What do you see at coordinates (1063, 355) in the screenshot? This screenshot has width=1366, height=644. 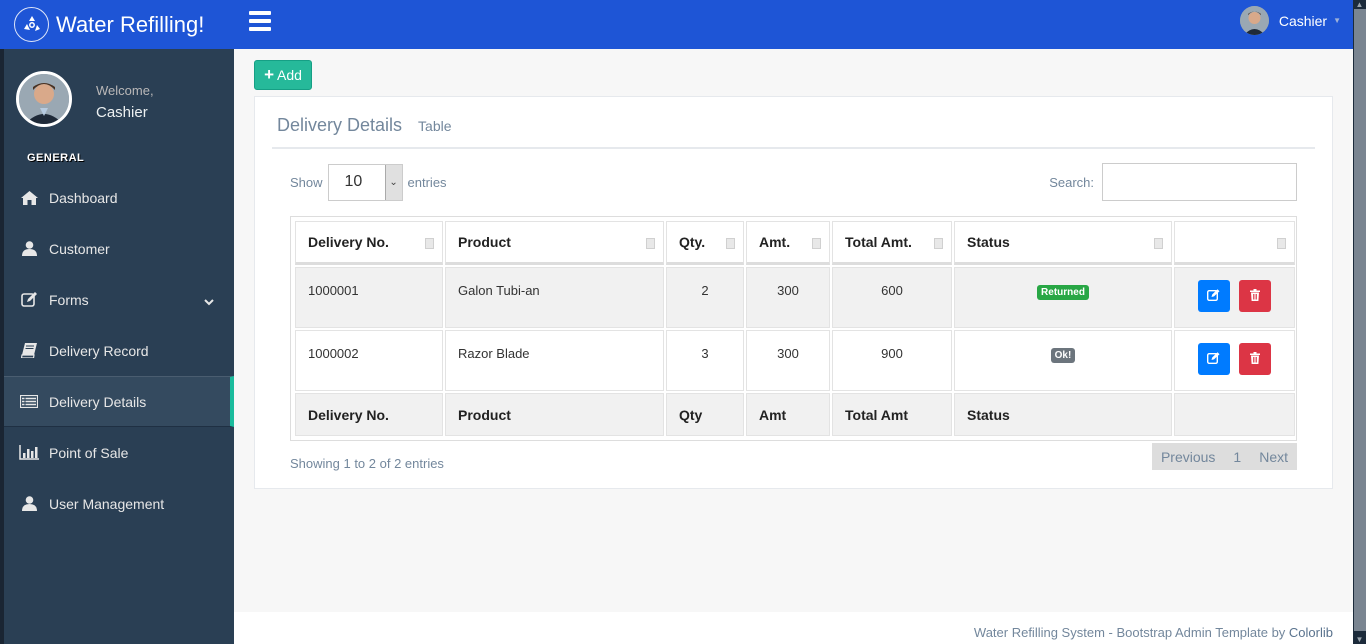 I see `status-badge: Ok!` at bounding box center [1063, 355].